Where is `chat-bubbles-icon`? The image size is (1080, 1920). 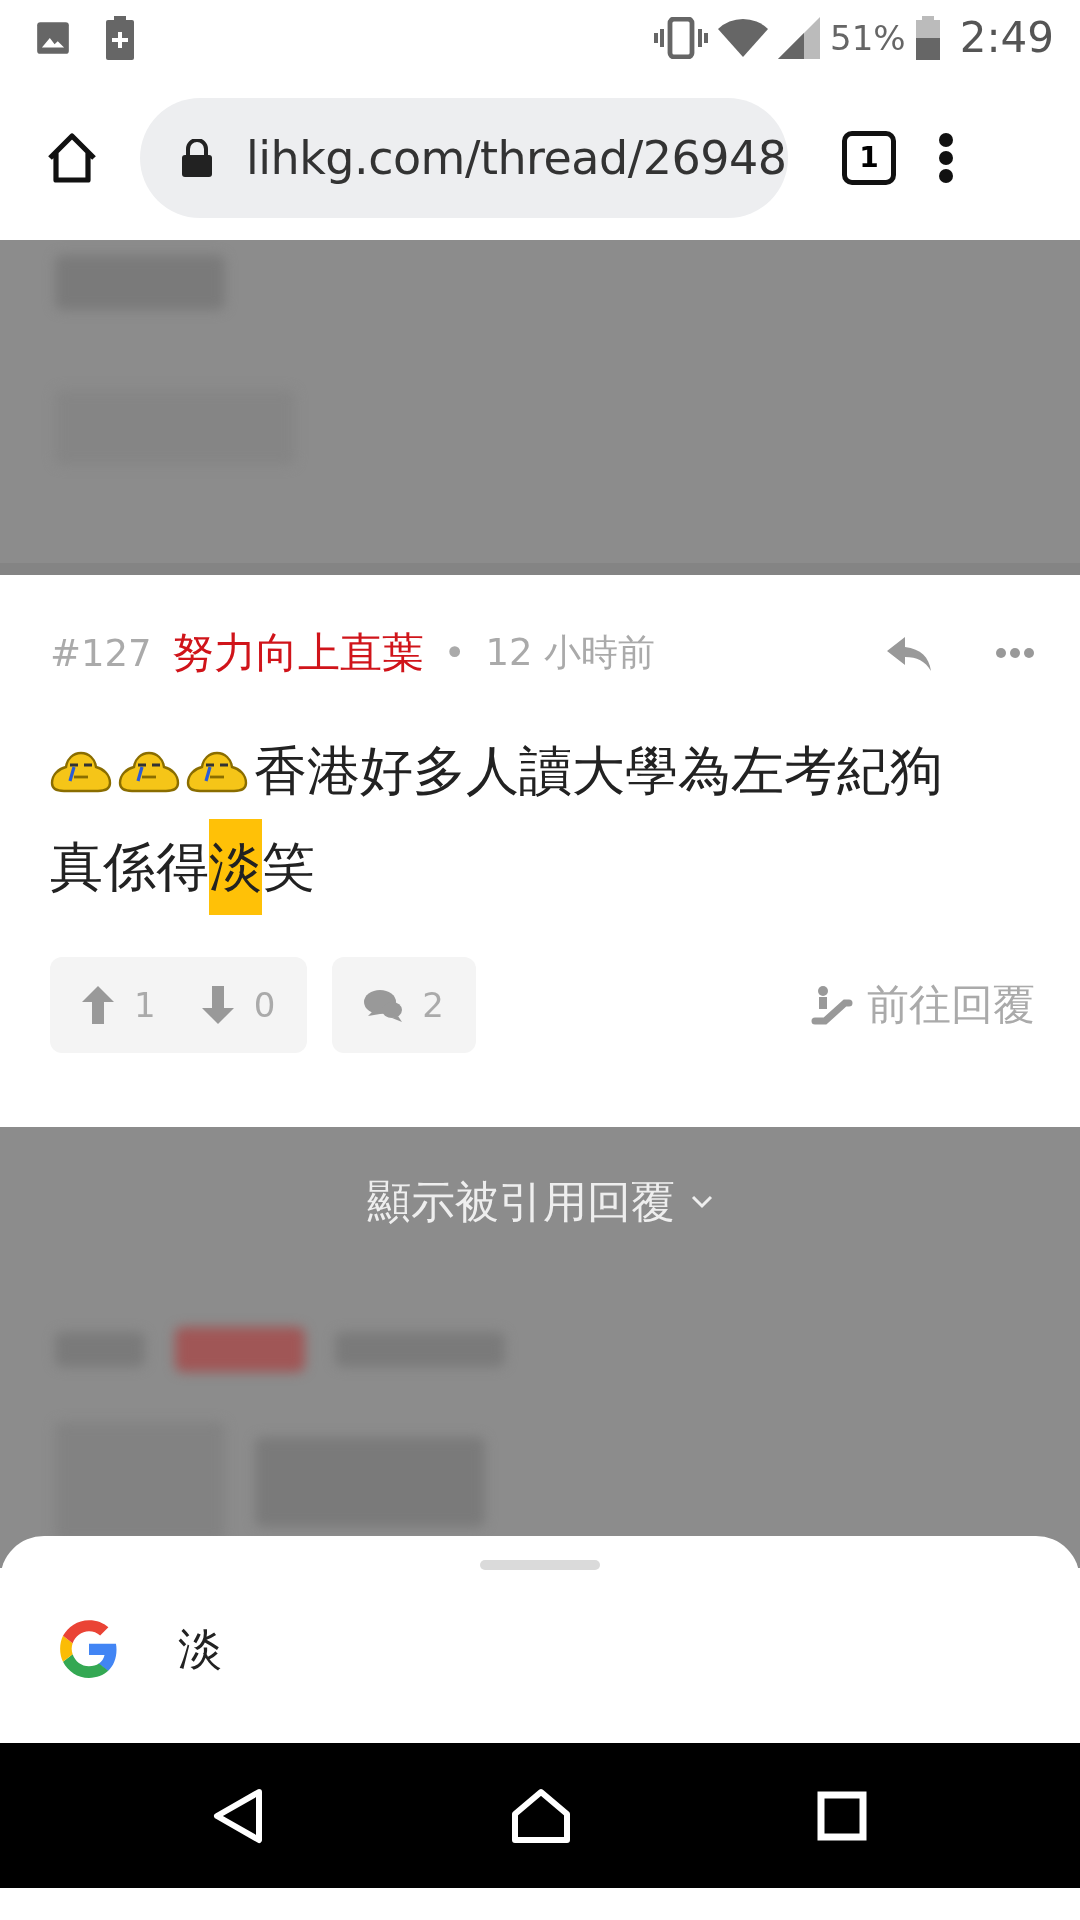 chat-bubbles-icon is located at coordinates (384, 1005).